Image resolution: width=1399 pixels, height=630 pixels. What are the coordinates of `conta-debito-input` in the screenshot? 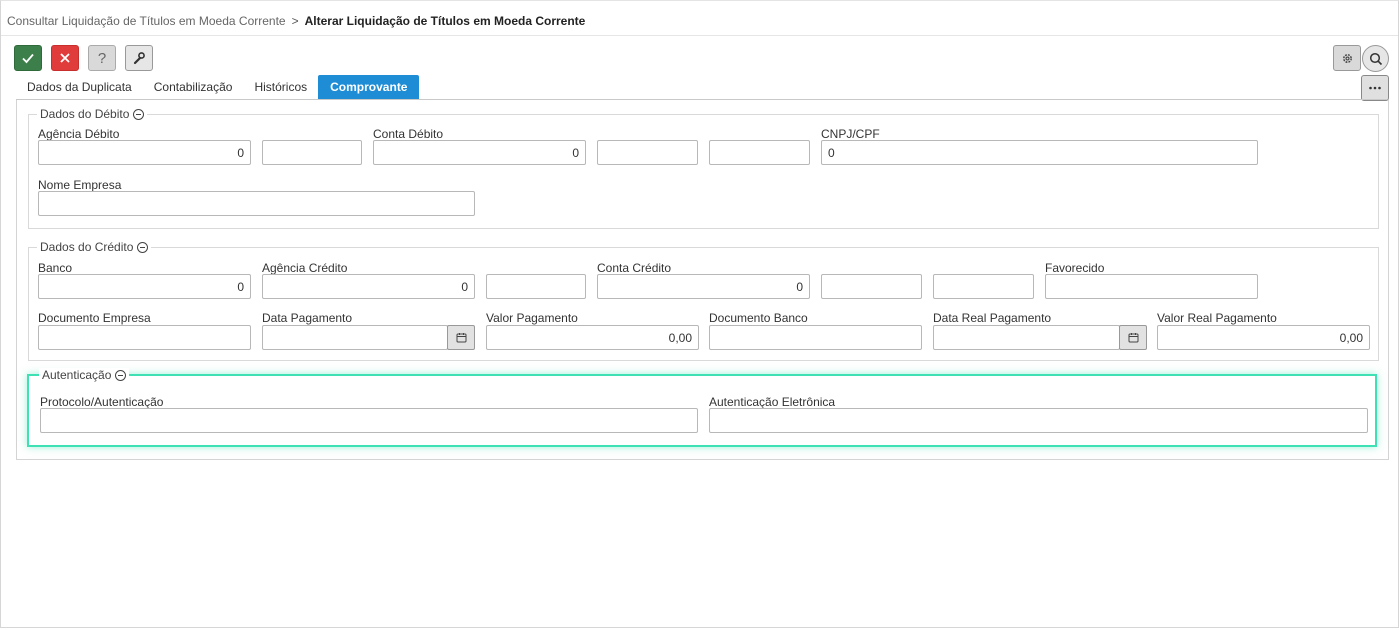 It's located at (479, 152).